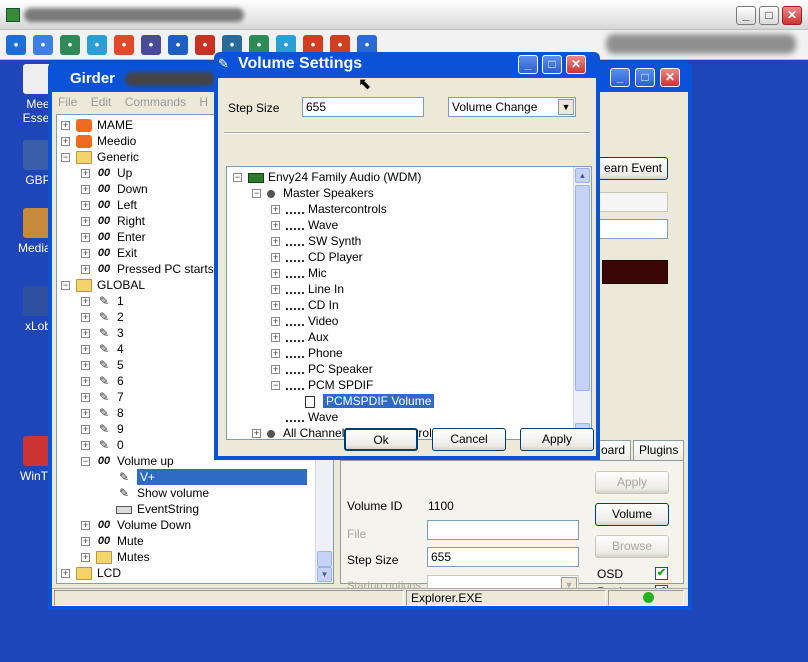 The image size is (808, 662). What do you see at coordinates (633, 168) in the screenshot?
I see `learn-event-button: earn Event` at bounding box center [633, 168].